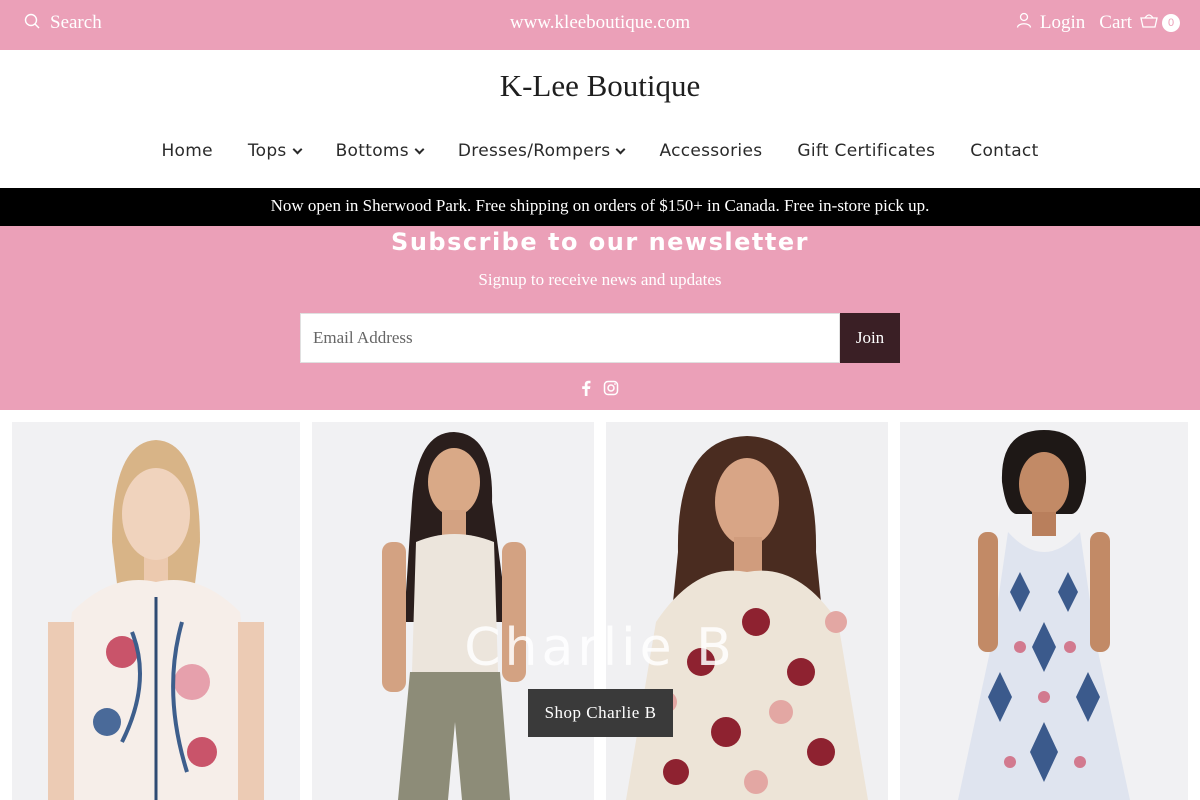 The height and width of the screenshot is (800, 1200). What do you see at coordinates (156, 611) in the screenshot?
I see `product-image-floral-top` at bounding box center [156, 611].